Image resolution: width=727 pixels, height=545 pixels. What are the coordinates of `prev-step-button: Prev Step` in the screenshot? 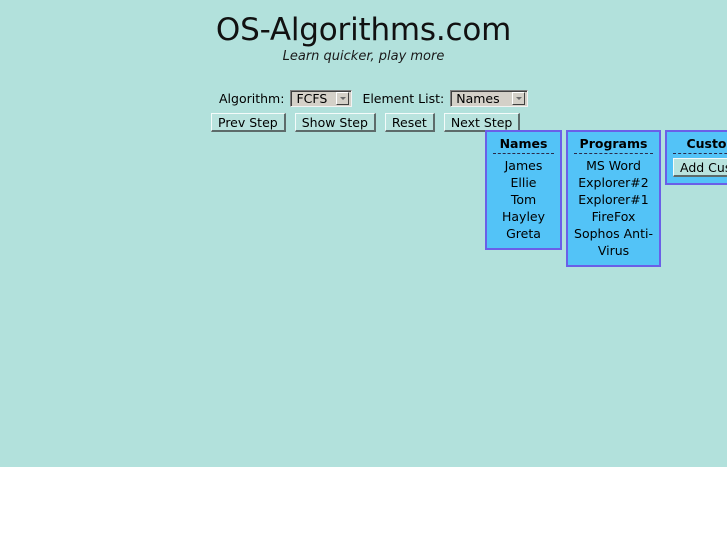 It's located at (248, 122).